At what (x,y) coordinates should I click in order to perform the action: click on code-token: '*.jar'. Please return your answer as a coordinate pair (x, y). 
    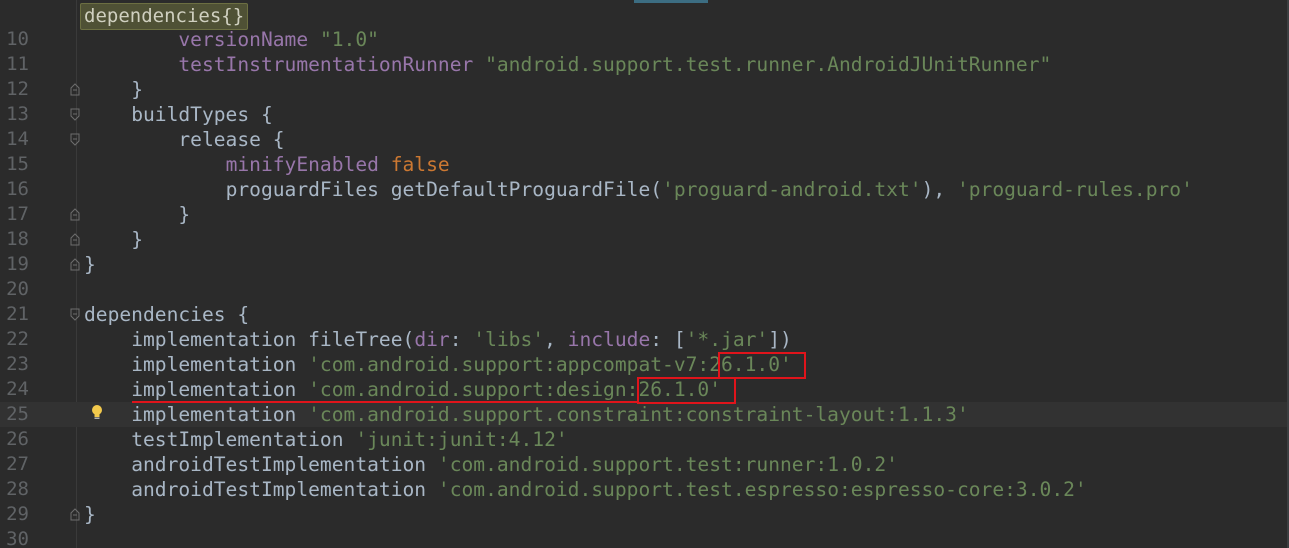
    Looking at the image, I should click on (727, 339).